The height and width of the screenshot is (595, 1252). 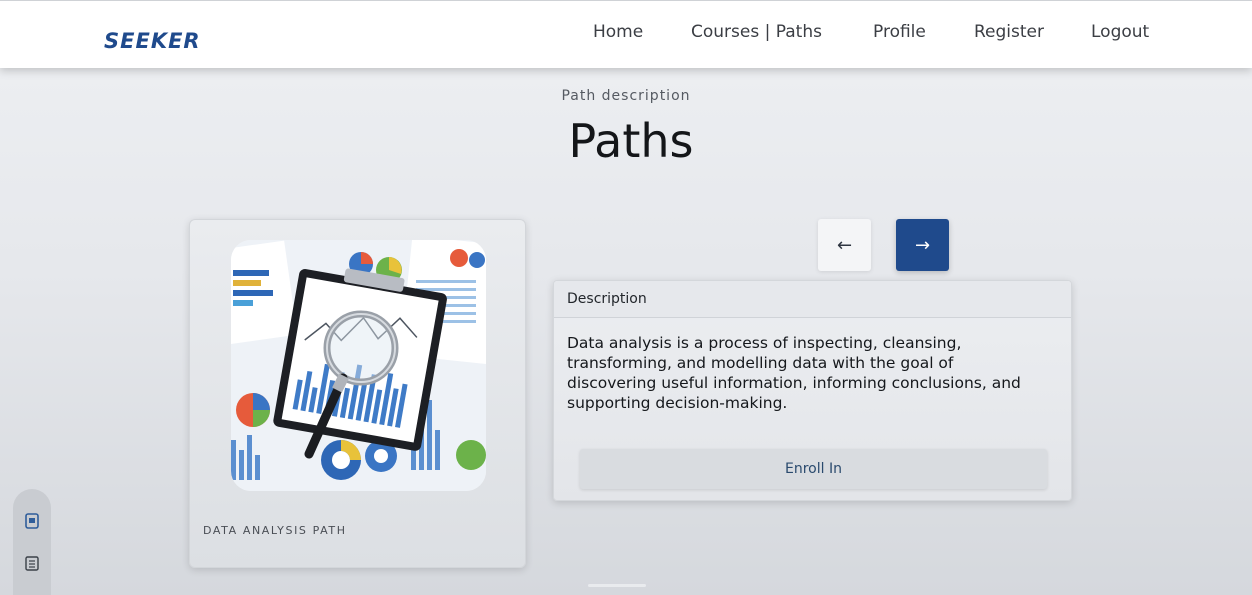 What do you see at coordinates (899, 32) in the screenshot?
I see `nav-link-profile: Profile` at bounding box center [899, 32].